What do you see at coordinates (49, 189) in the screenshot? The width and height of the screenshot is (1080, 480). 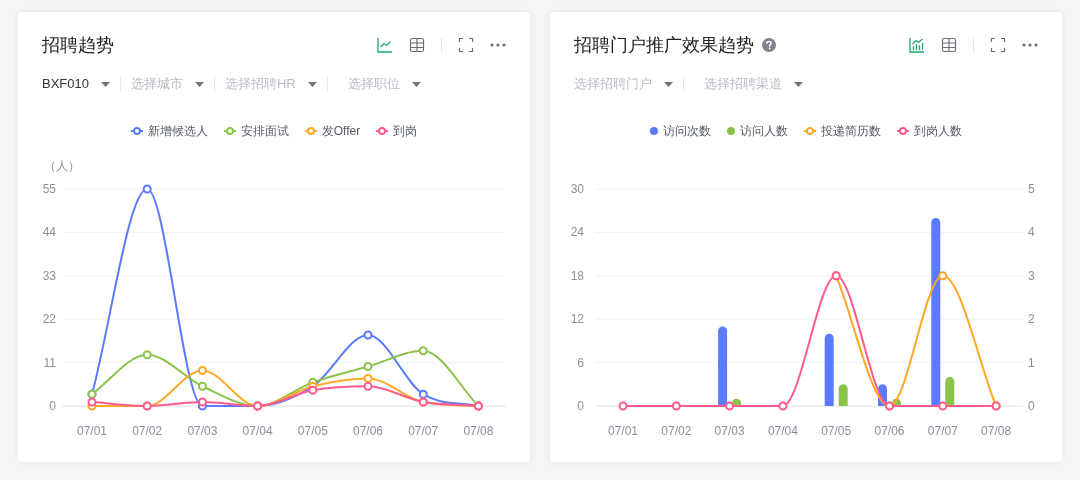 I see `axis-label: 55` at bounding box center [49, 189].